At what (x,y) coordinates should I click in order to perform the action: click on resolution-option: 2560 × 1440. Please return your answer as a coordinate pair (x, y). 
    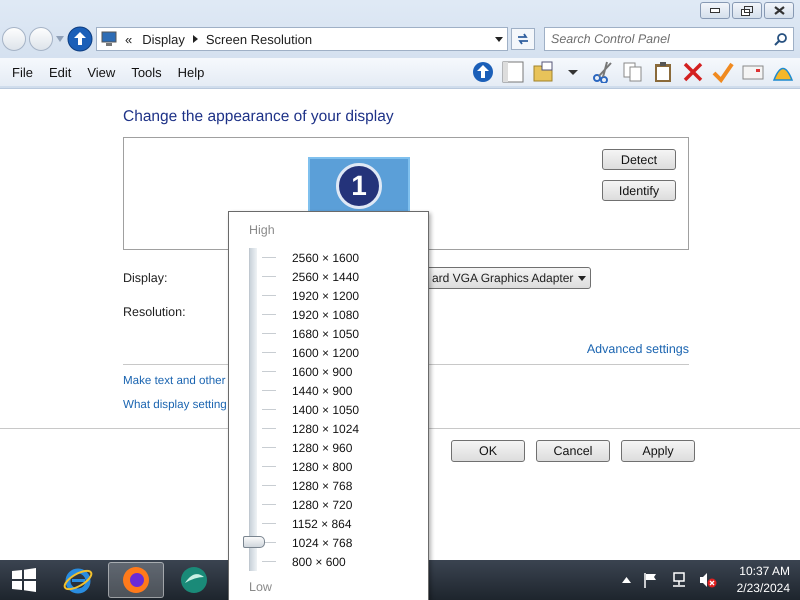
    Looking at the image, I should click on (326, 277).